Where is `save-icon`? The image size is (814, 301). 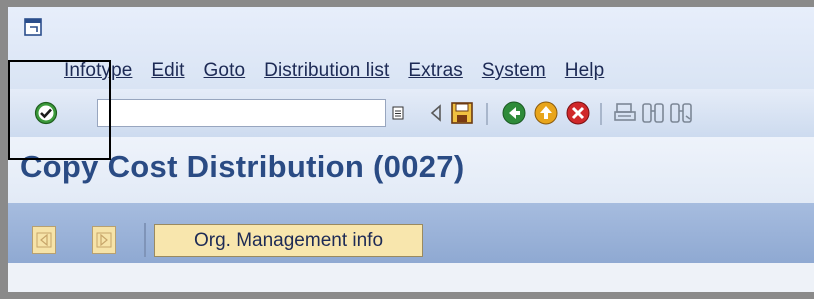 save-icon is located at coordinates (462, 113).